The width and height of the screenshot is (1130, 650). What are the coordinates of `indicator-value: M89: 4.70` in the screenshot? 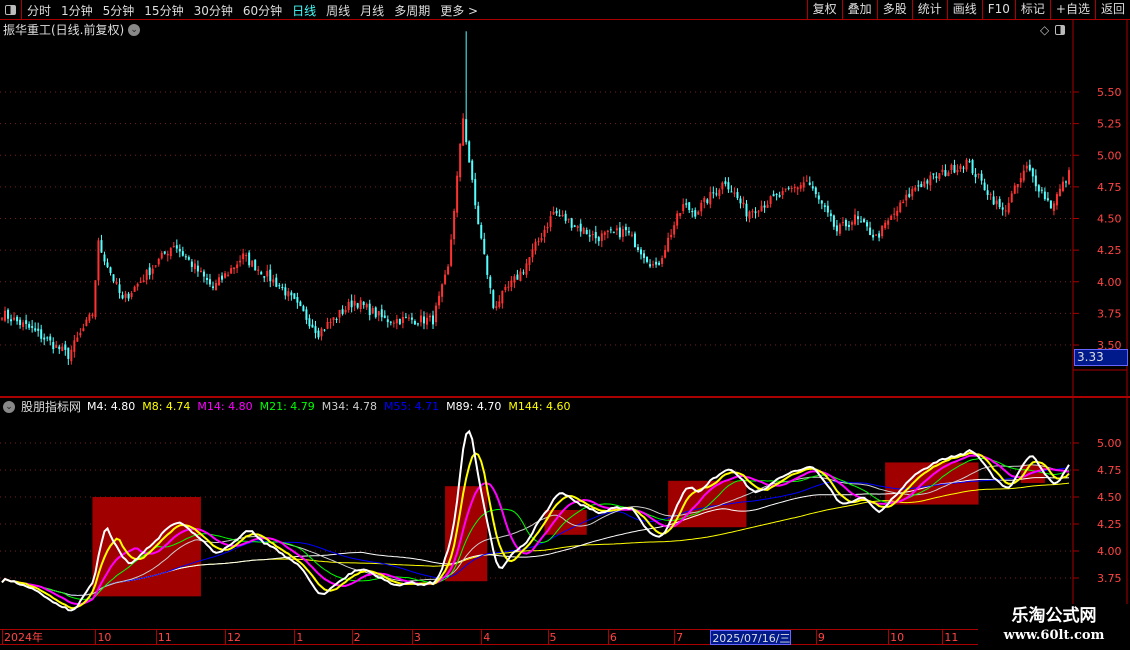 It's located at (474, 406).